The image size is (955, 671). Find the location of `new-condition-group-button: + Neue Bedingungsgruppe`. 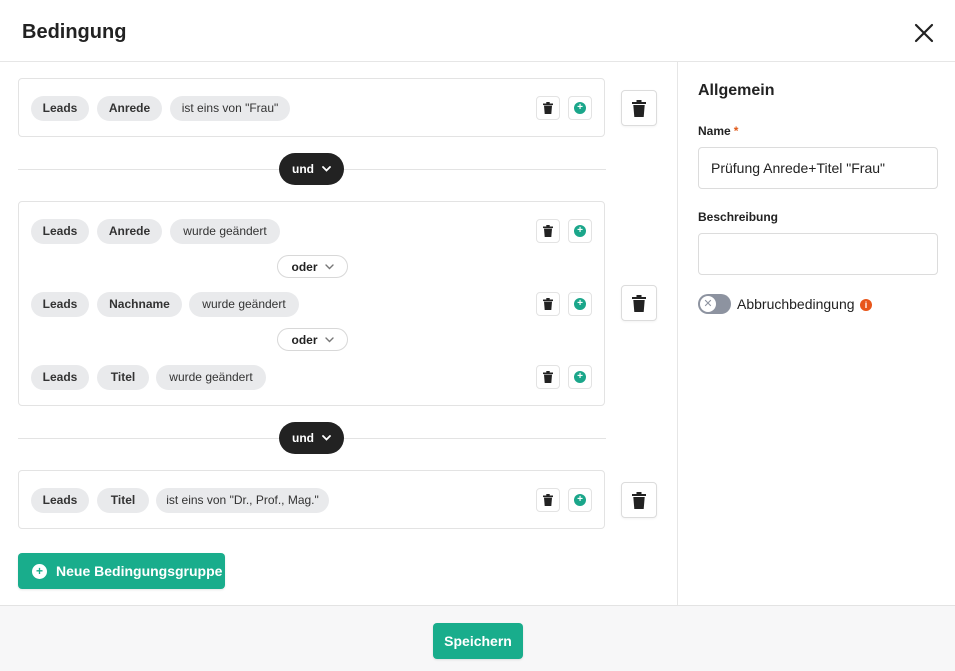

new-condition-group-button: + Neue Bedingungsgruppe is located at coordinates (121, 571).